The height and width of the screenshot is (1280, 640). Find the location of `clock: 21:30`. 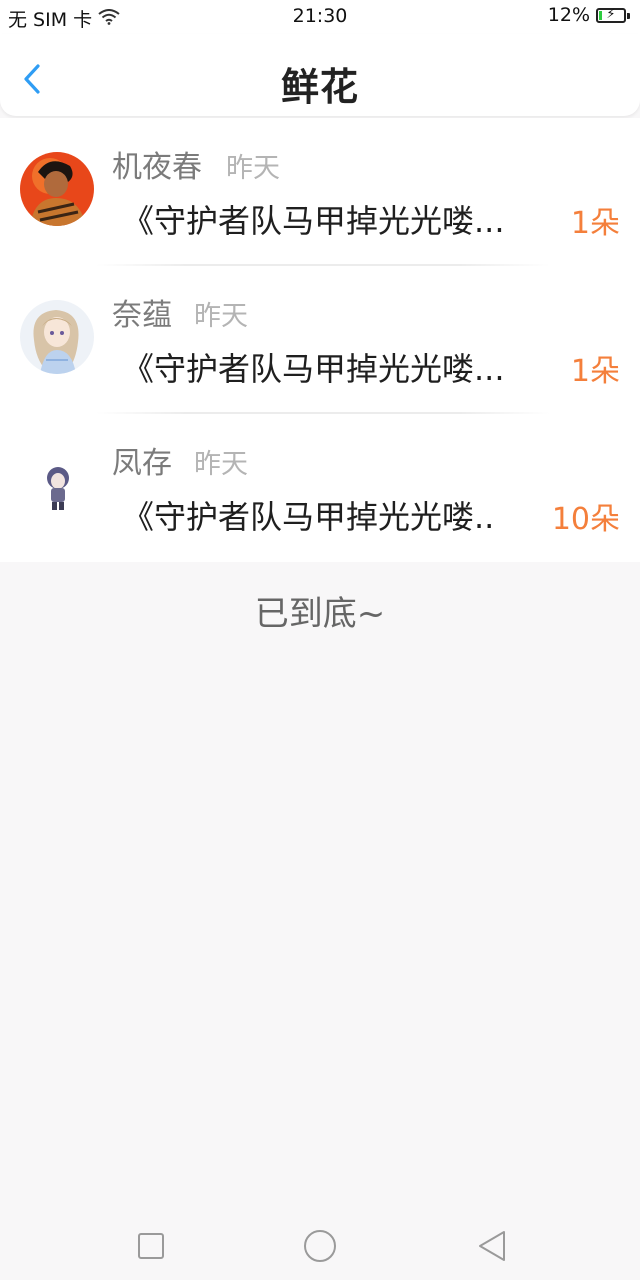

clock: 21:30 is located at coordinates (320, 16).